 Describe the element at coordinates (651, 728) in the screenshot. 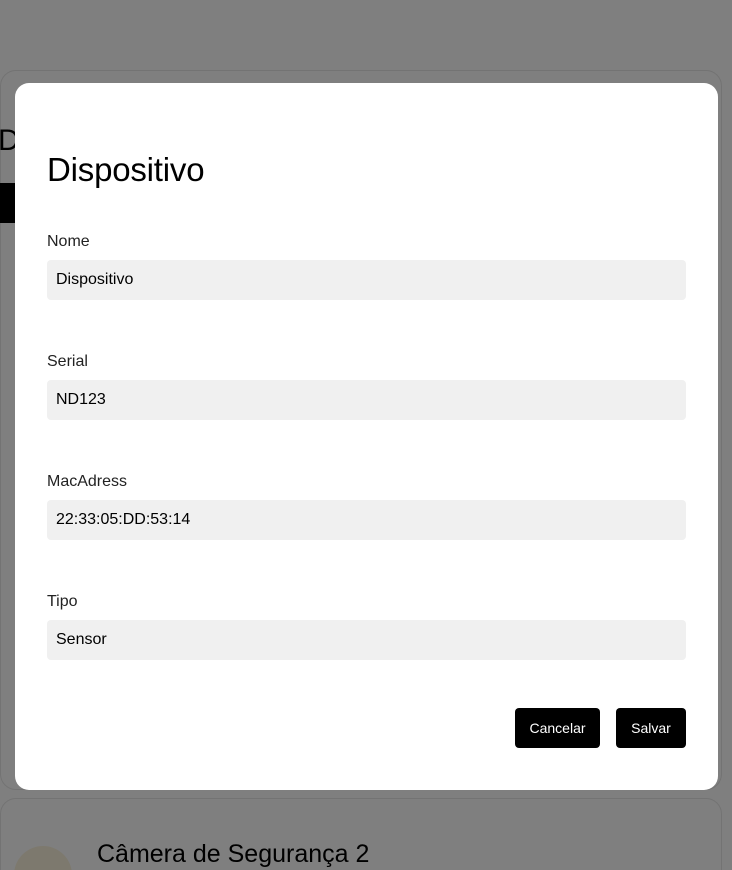

I see `save-button: Salvar` at that location.